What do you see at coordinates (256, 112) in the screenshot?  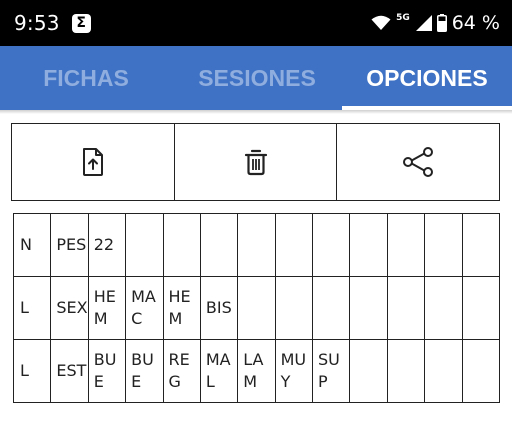 I see `tab-bar-shadow` at bounding box center [256, 112].